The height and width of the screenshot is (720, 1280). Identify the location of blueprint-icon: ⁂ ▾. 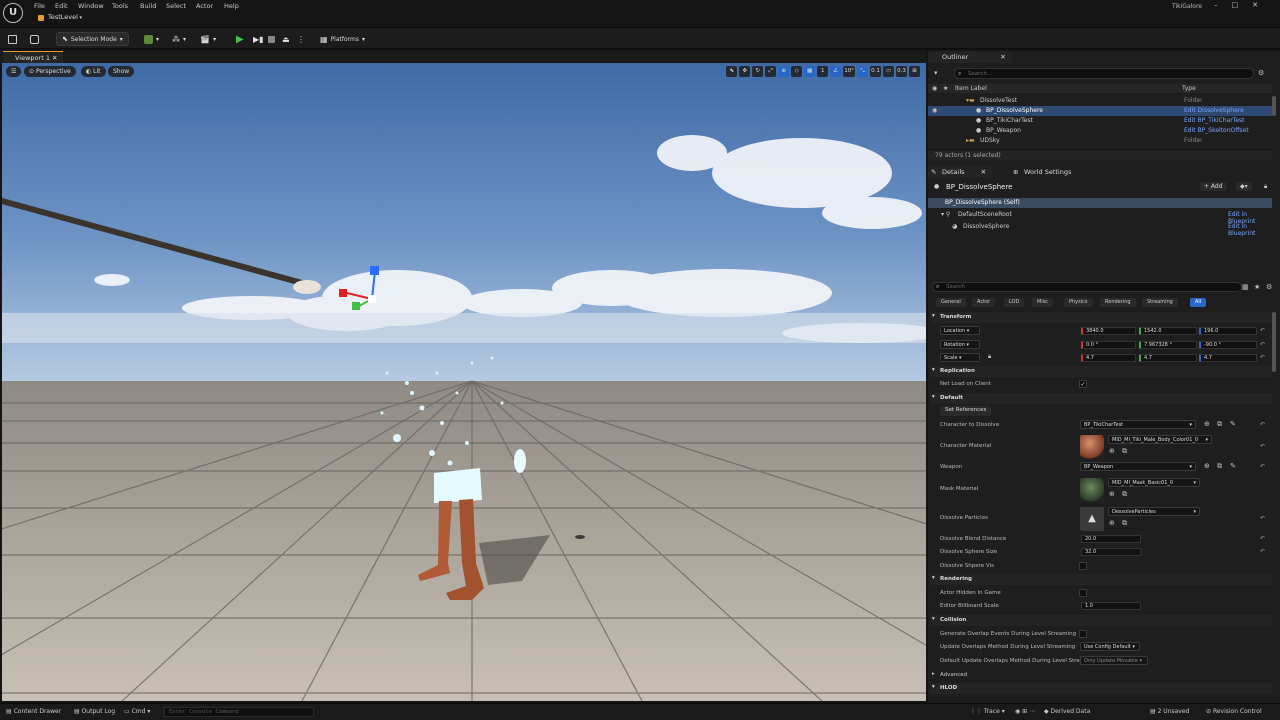
(179, 39).